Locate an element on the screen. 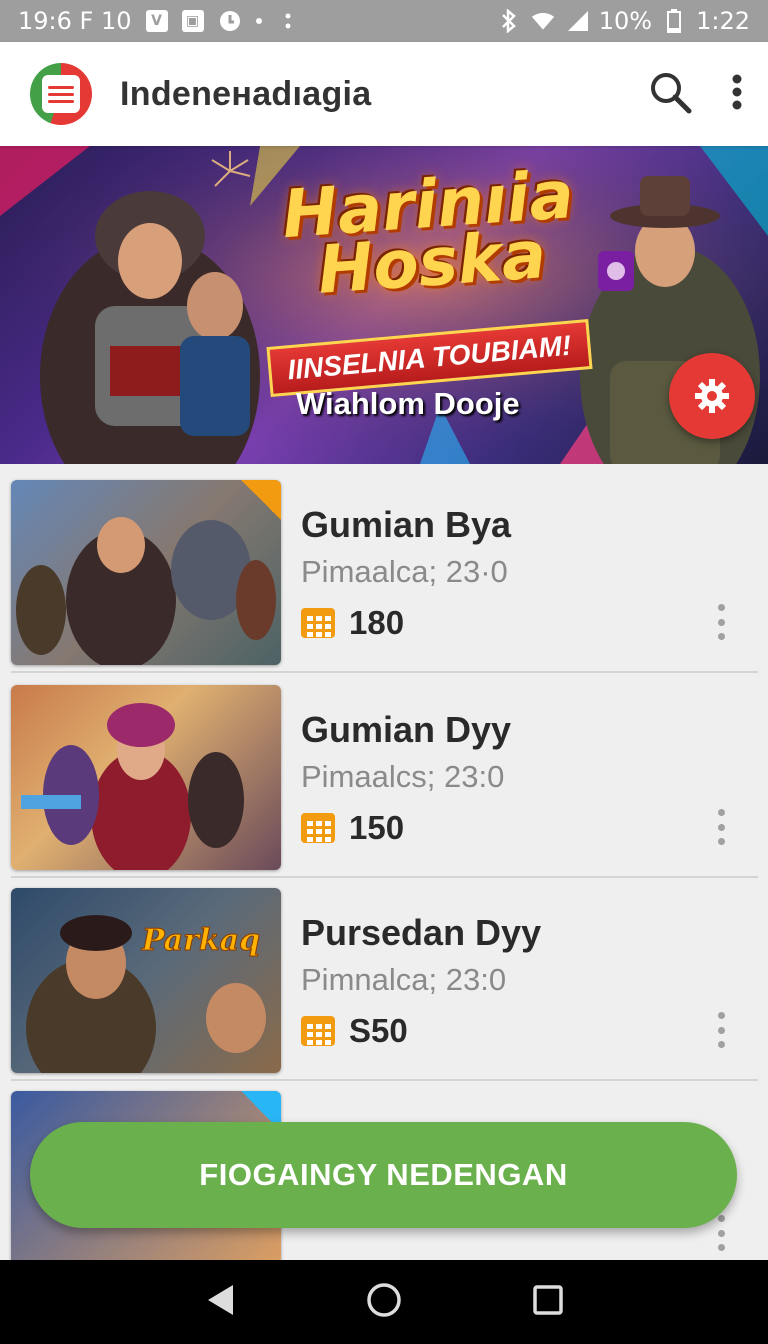 Image resolution: width=768 pixels, height=1344 pixels. item-thumbnail: Parkaq is located at coordinates (146, 980).